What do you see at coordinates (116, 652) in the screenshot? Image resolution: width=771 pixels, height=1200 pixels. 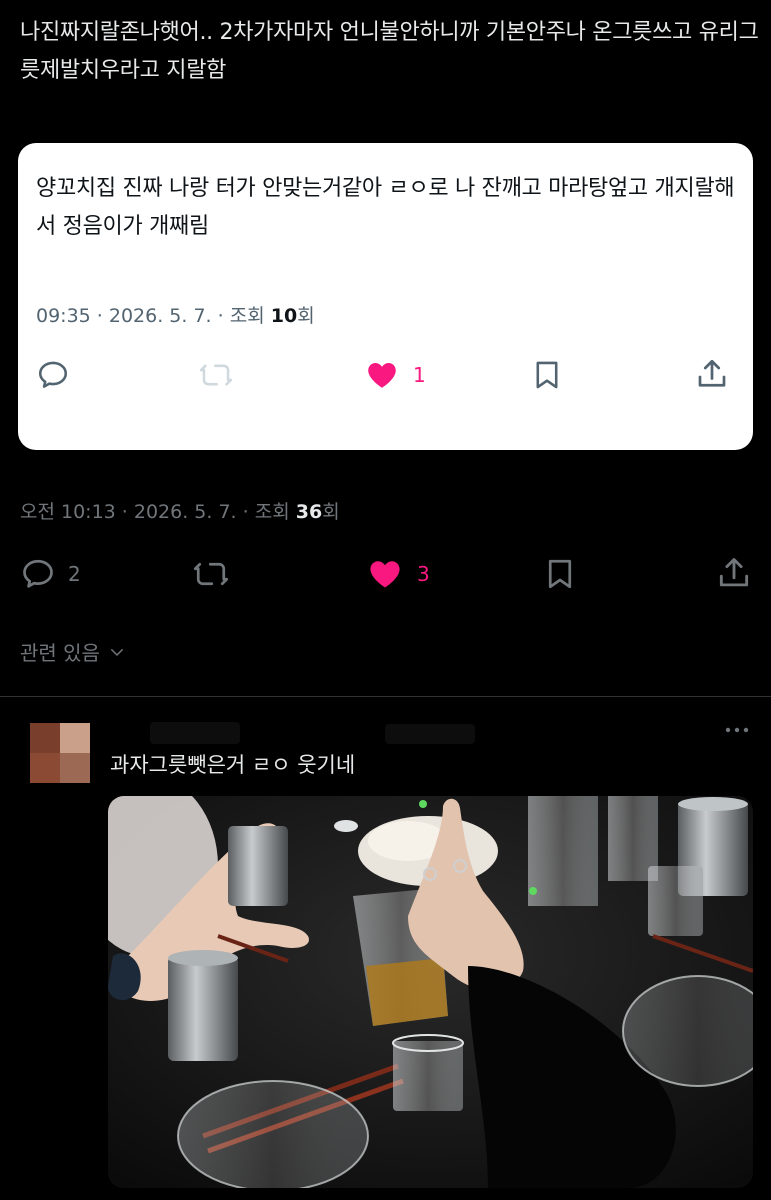 I see `chevron-down-icon` at bounding box center [116, 652].